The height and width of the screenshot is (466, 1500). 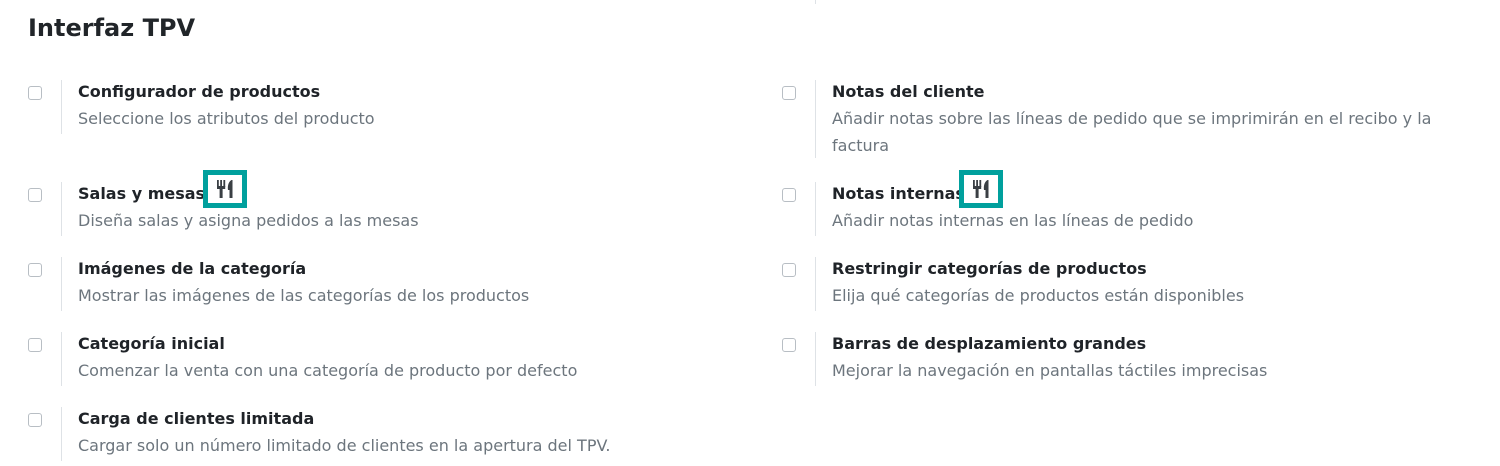 What do you see at coordinates (199, 92) in the screenshot?
I see `setting-label: Configurador de productos` at bounding box center [199, 92].